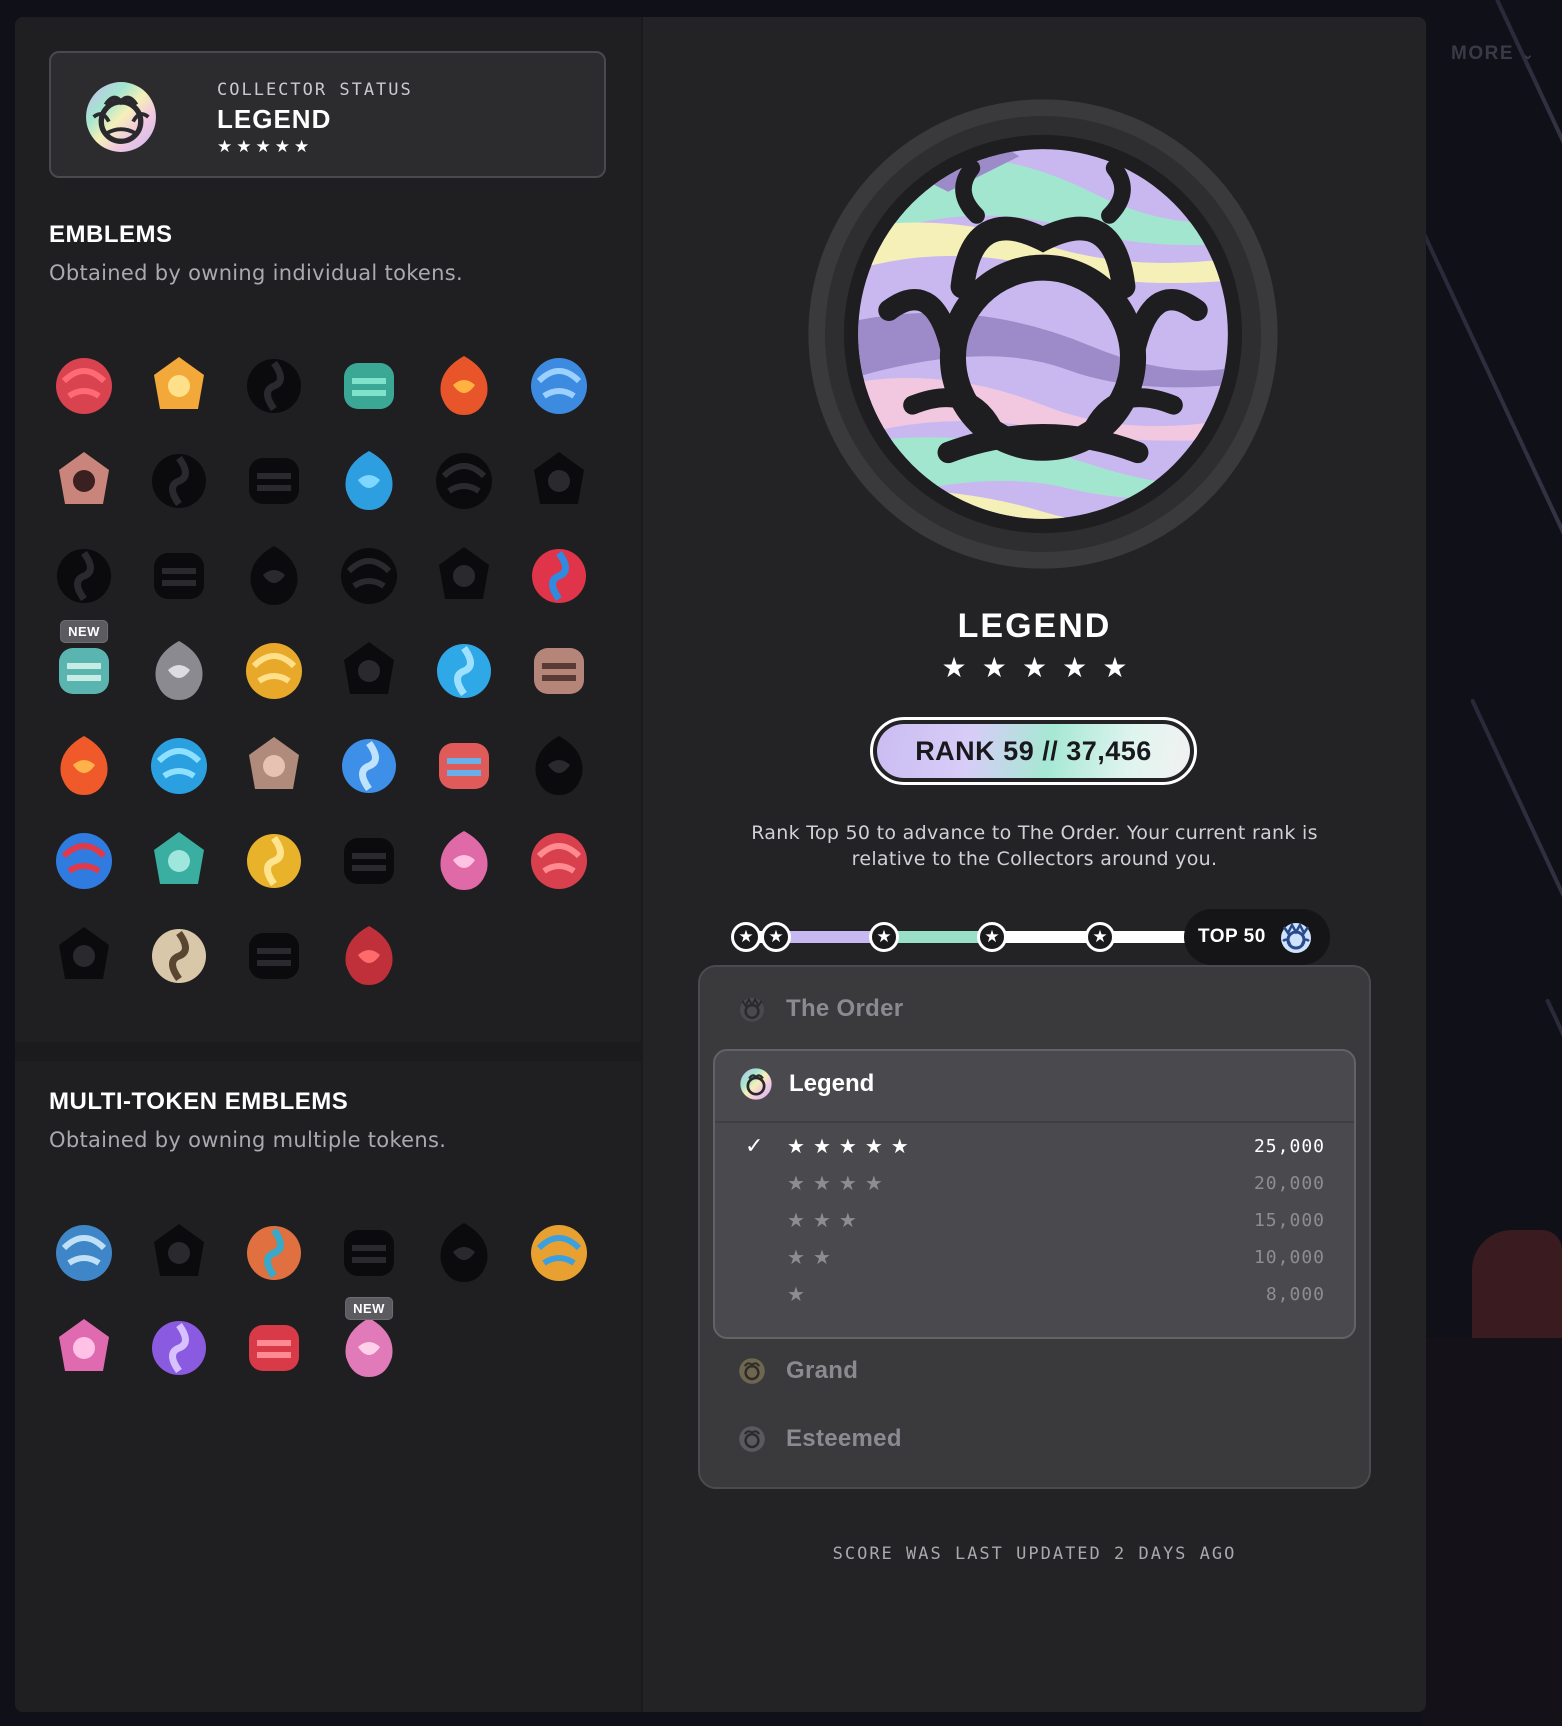 This screenshot has width=1562, height=1726. I want to click on red-loop-icon, so click(274, 1348).